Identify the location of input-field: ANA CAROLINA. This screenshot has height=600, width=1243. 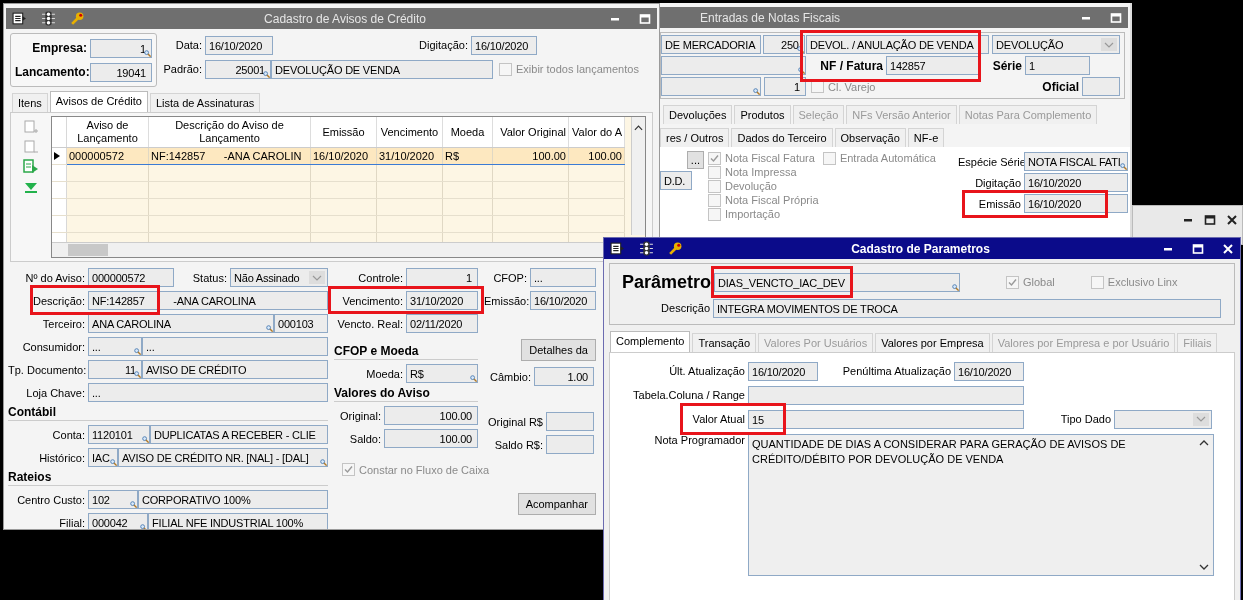
(181, 323).